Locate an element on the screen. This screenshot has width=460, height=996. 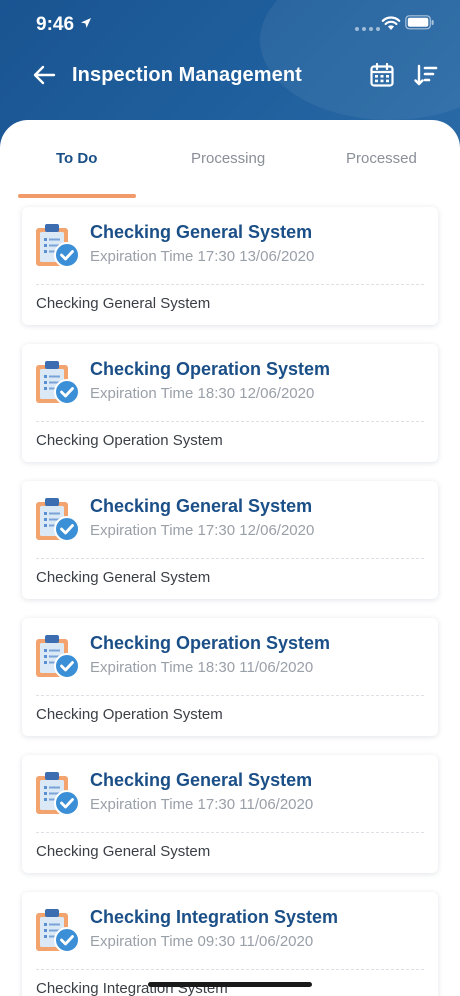
task-expiration: Expiration Time 17:30 13/06/2020 is located at coordinates (202, 256).